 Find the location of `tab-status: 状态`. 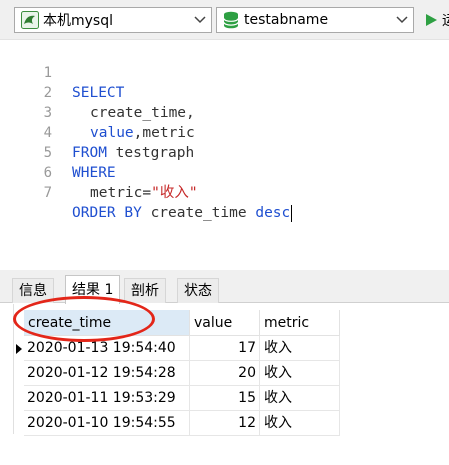

tab-status: 状态 is located at coordinates (198, 290).